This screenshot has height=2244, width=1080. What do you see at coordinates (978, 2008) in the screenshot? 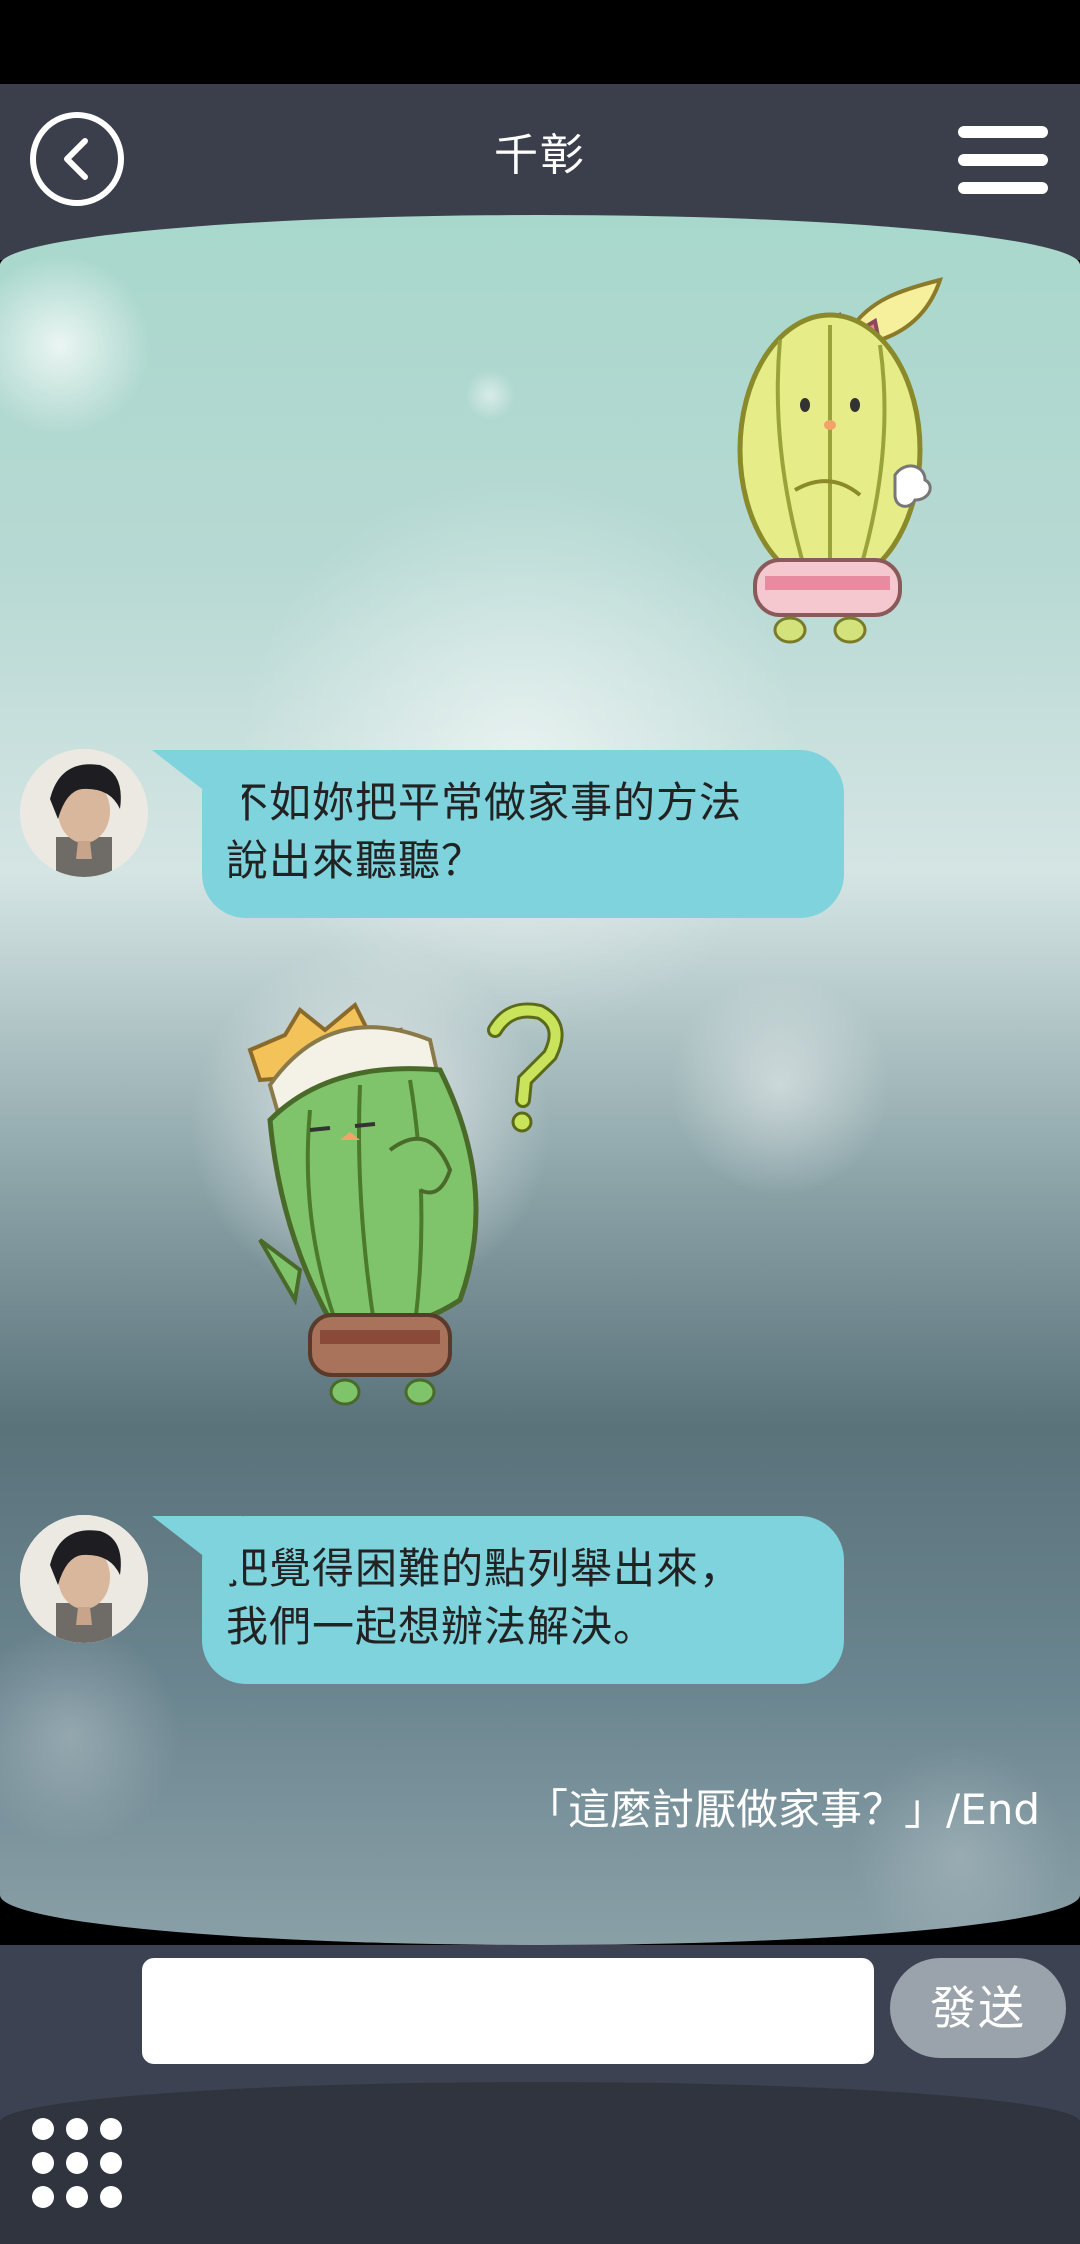
I see `send-button: 發送` at bounding box center [978, 2008].